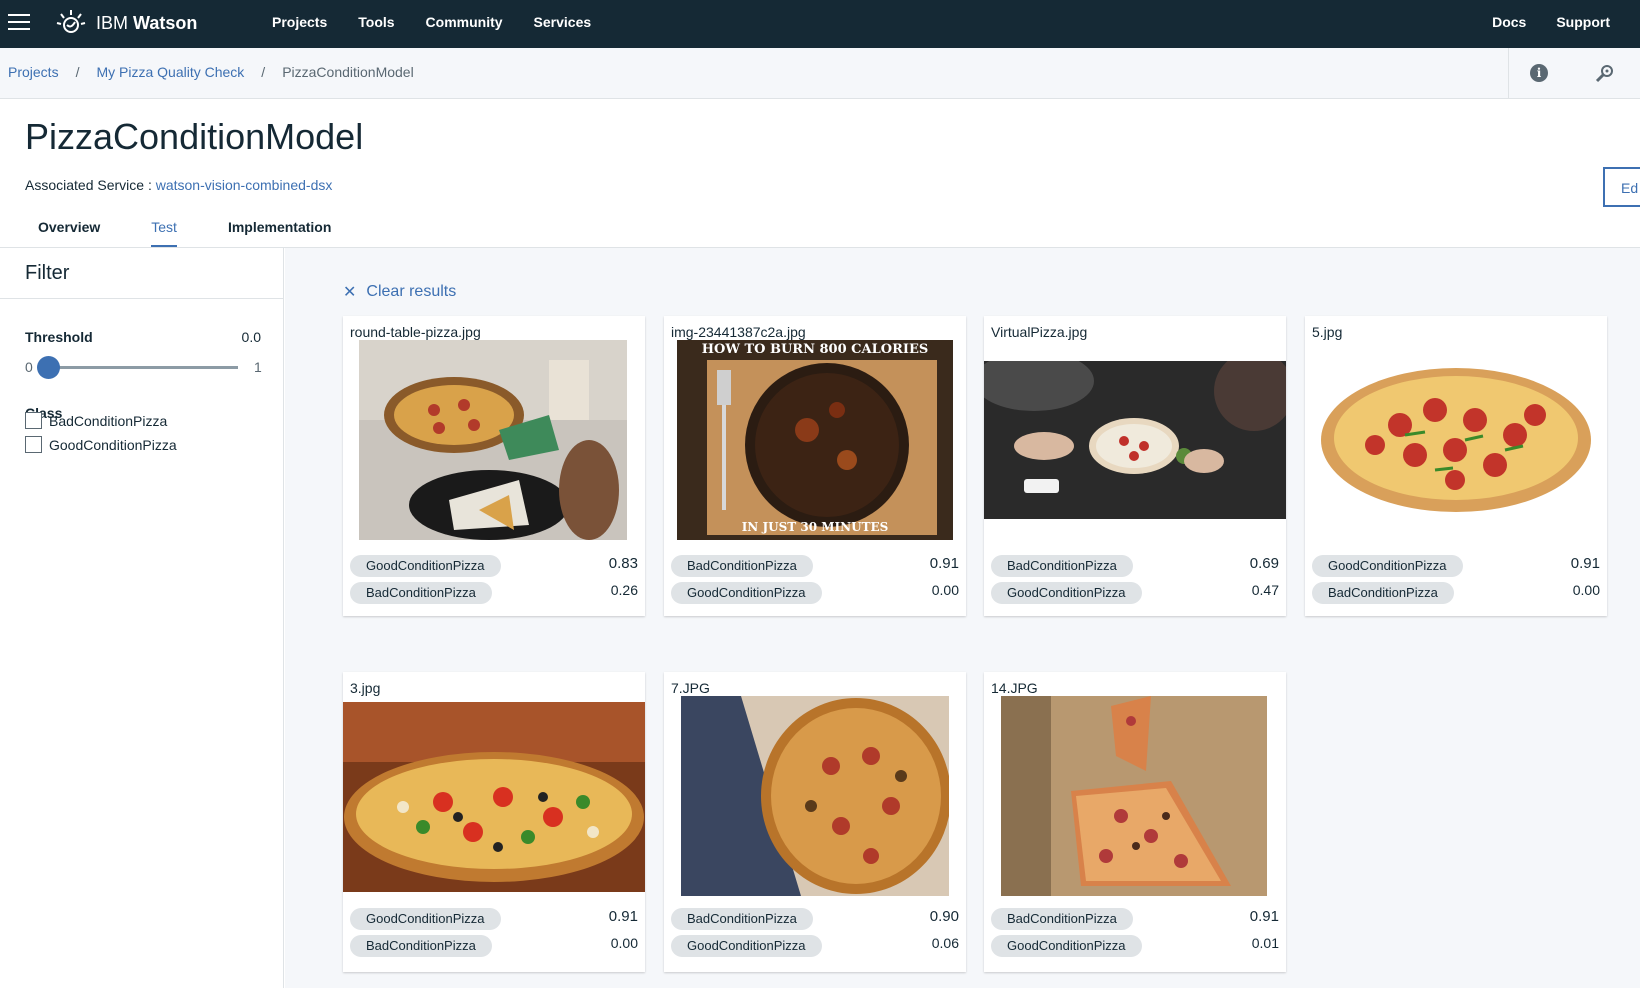  What do you see at coordinates (170, 72) in the screenshot?
I see `breadcrumb-project: My Pizza Quality Check` at bounding box center [170, 72].